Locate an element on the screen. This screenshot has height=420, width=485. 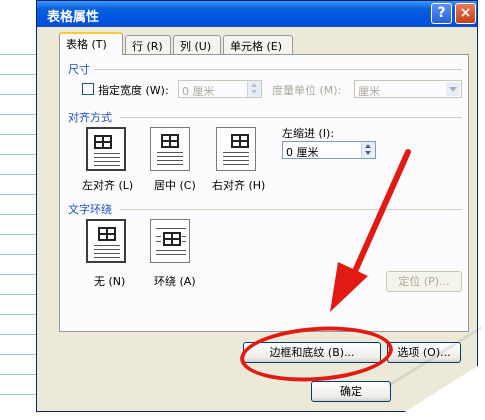
page-curl is located at coordinates (438, 391).